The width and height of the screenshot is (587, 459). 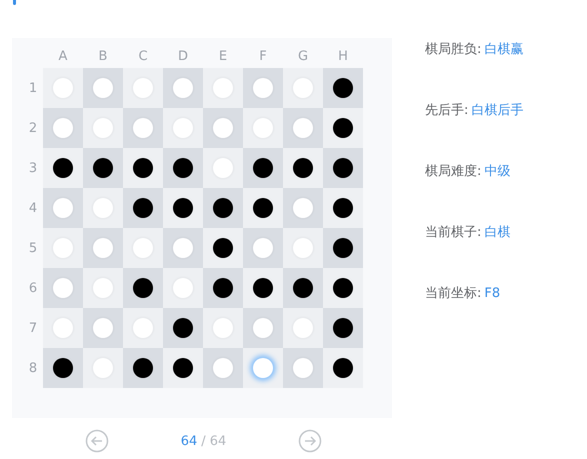 I want to click on info-value: 白棋赢, so click(x=504, y=49).